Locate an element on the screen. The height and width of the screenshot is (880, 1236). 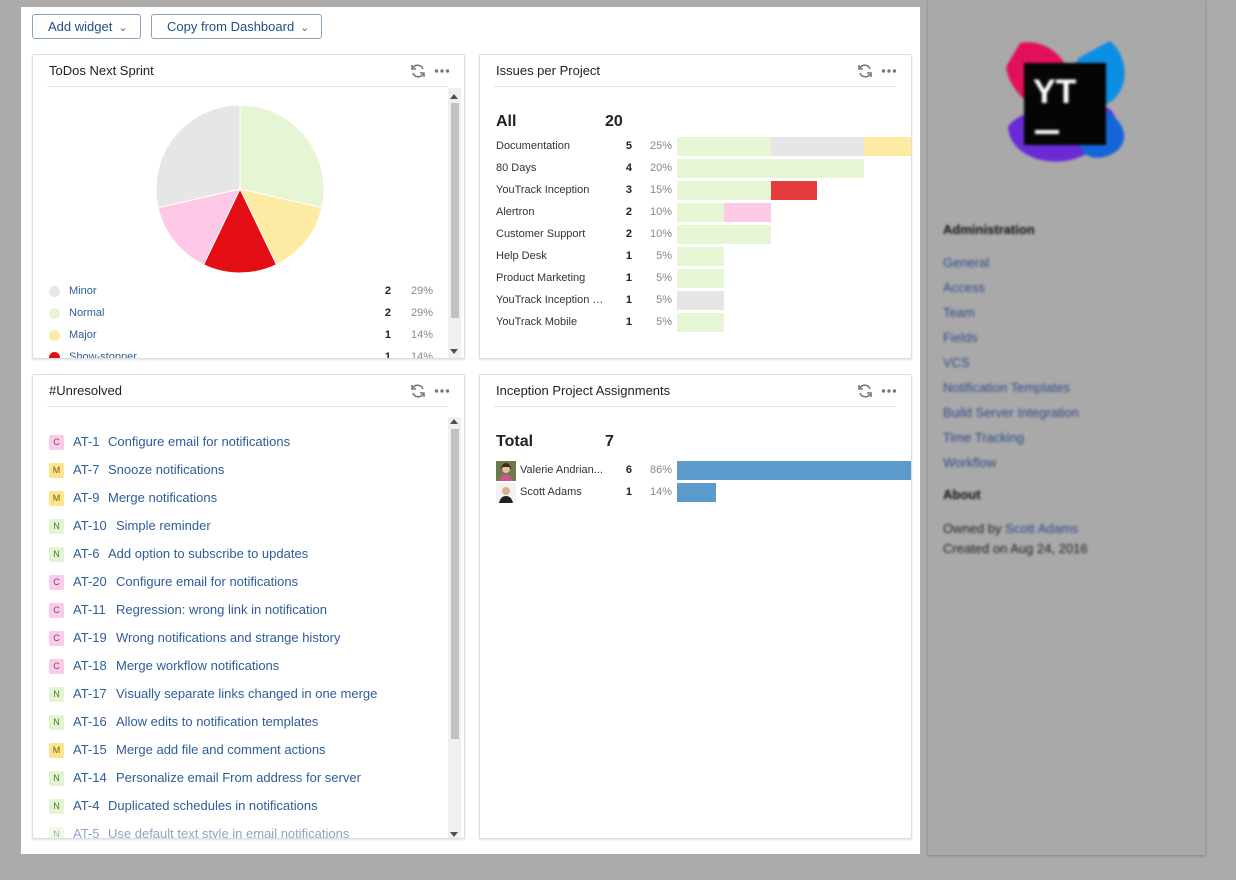
project-name: Alertron is located at coordinates (550, 212).